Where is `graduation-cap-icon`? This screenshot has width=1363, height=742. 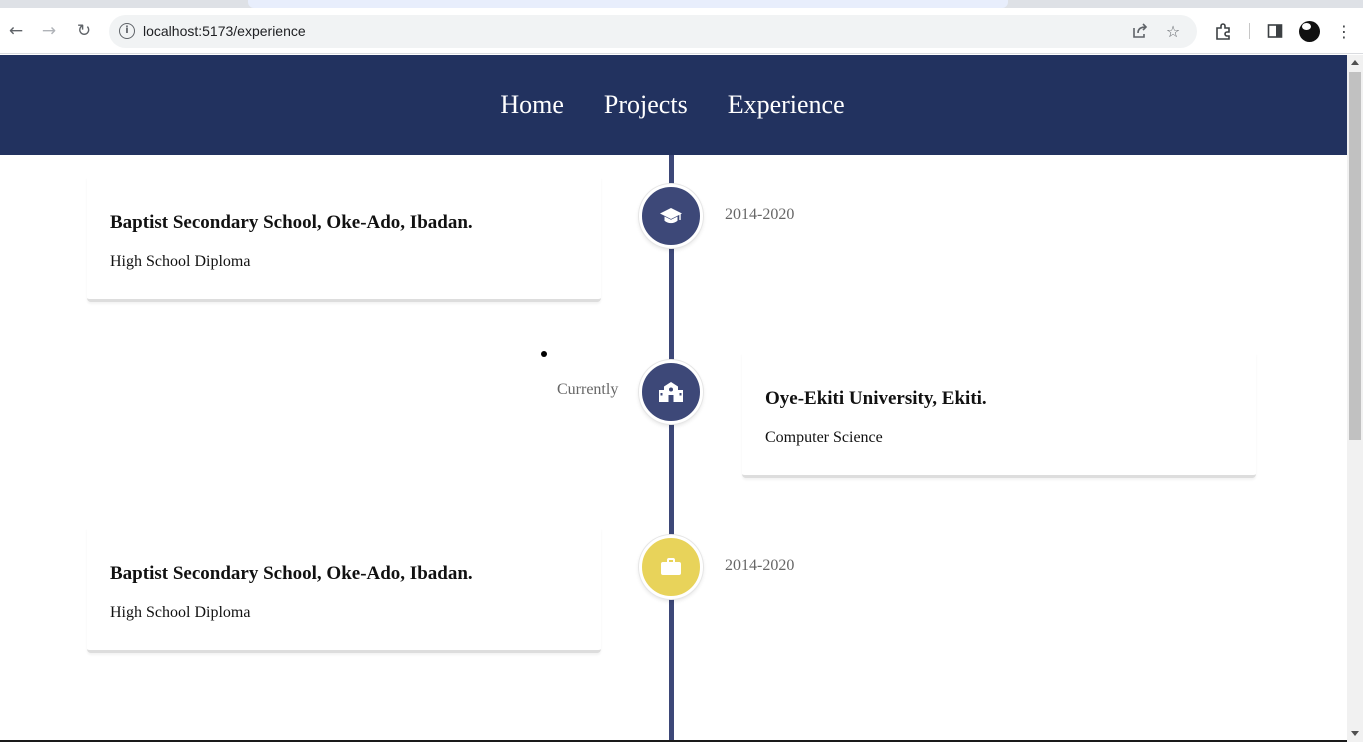
graduation-cap-icon is located at coordinates (671, 216).